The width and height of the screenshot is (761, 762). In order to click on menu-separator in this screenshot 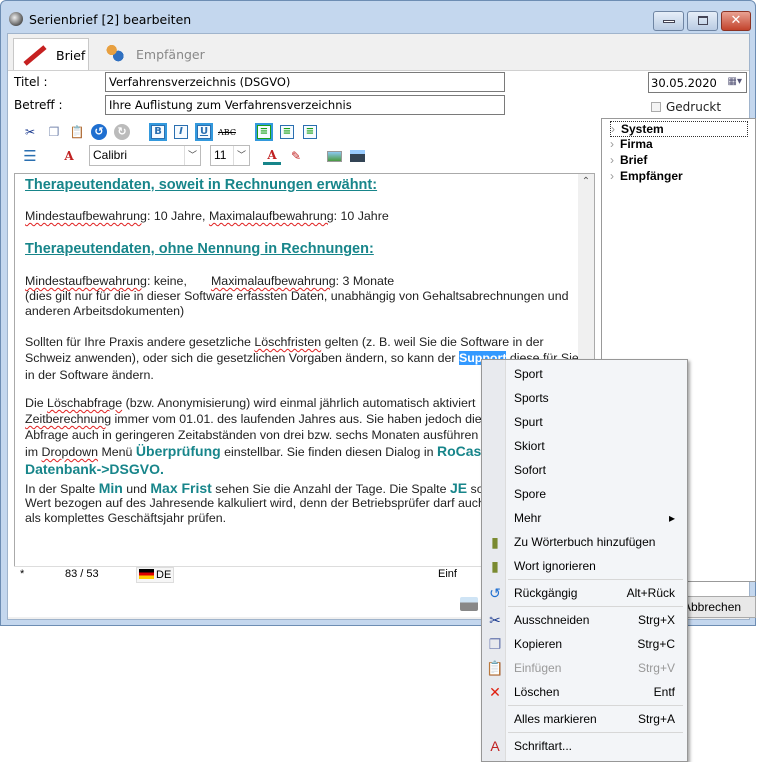, I will do `click(595, 705)`.